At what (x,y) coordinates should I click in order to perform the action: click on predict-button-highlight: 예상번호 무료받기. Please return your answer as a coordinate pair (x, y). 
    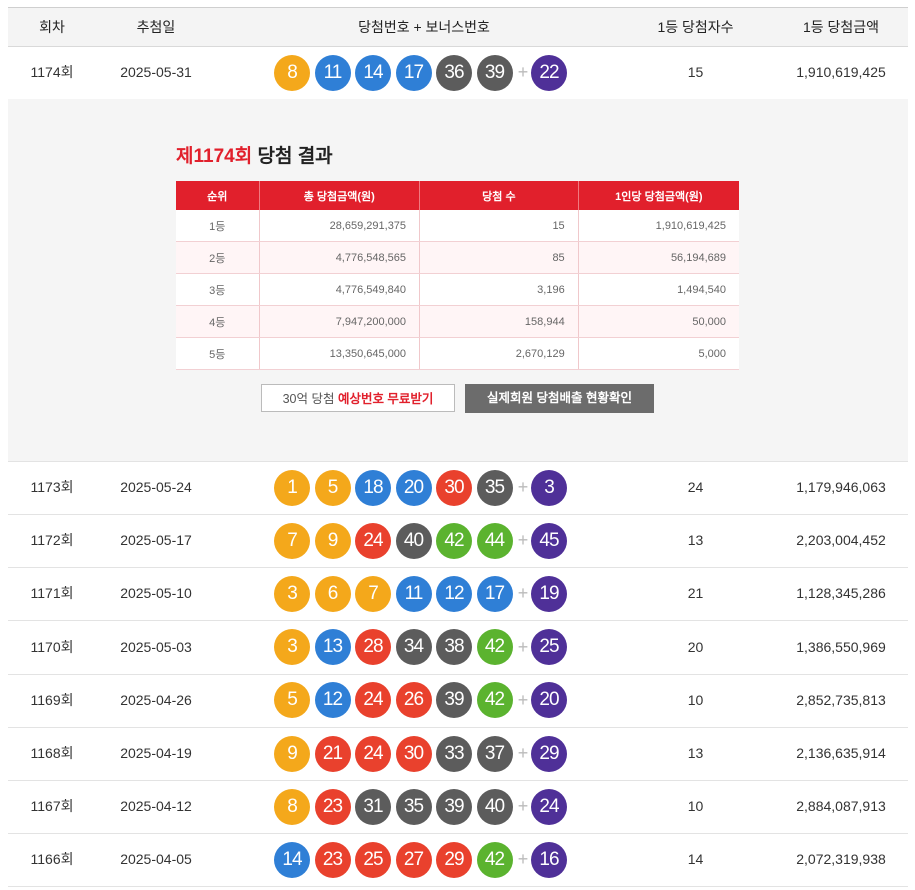
    Looking at the image, I should click on (385, 399).